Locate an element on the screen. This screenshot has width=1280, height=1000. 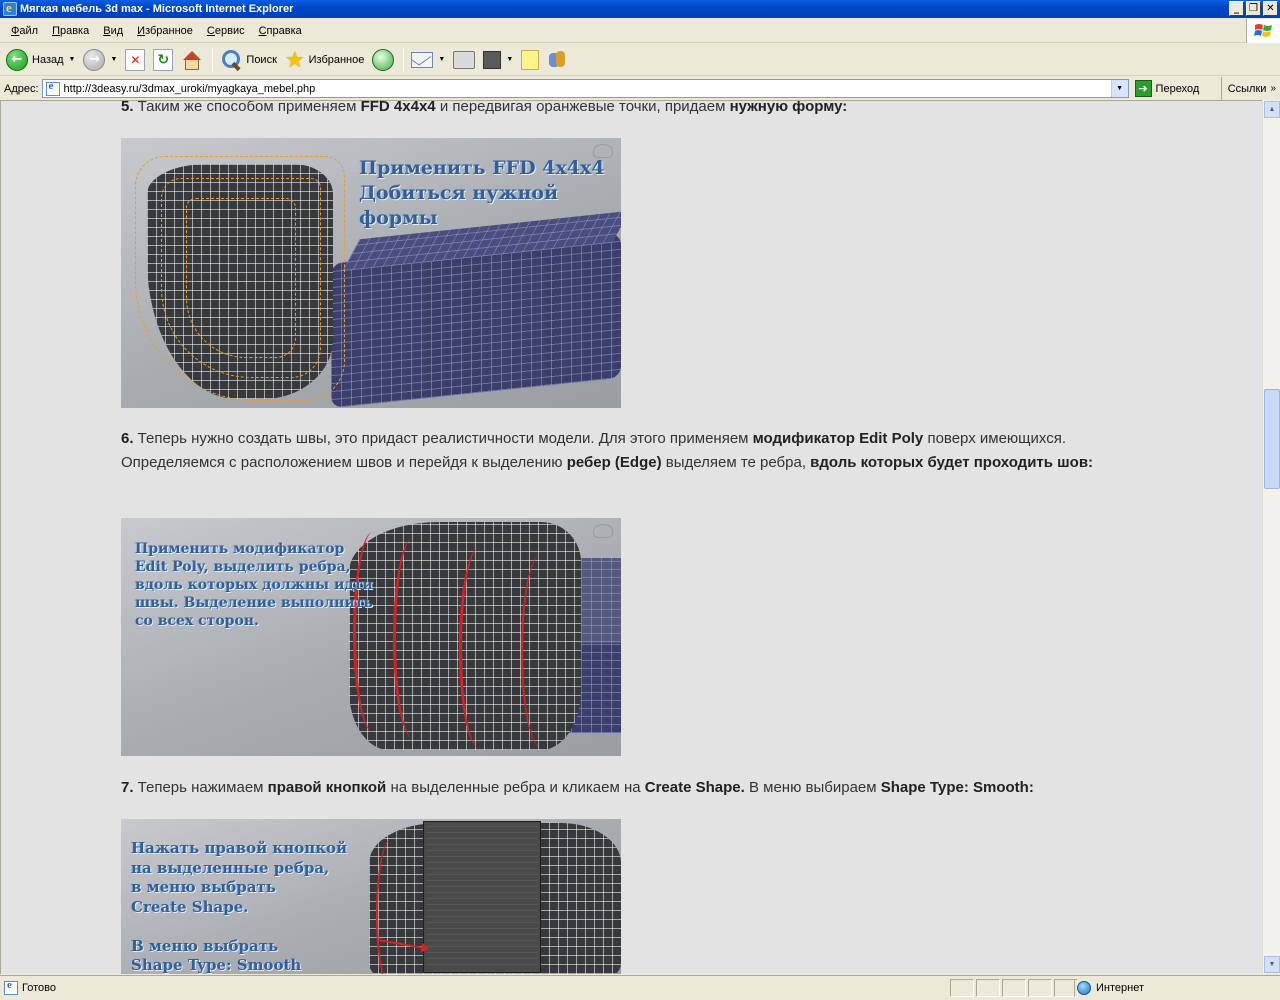
search-button: Поиск is located at coordinates (248, 60).